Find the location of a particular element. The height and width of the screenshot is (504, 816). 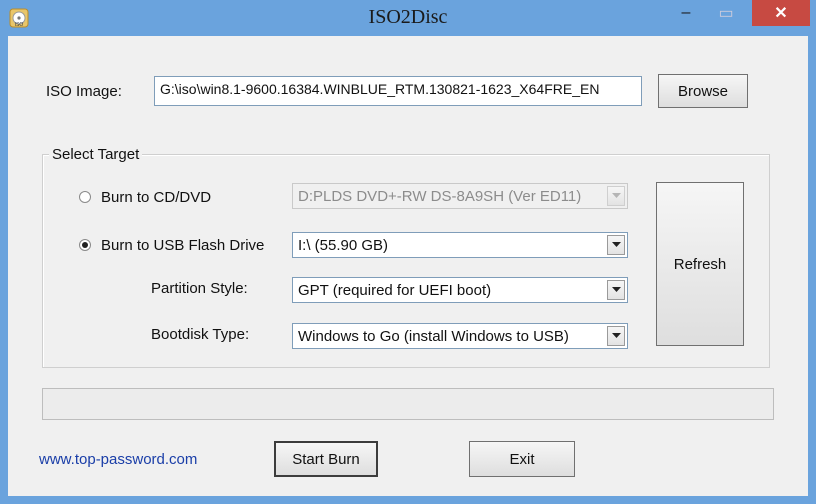

minimize-button: – is located at coordinates (686, 13).